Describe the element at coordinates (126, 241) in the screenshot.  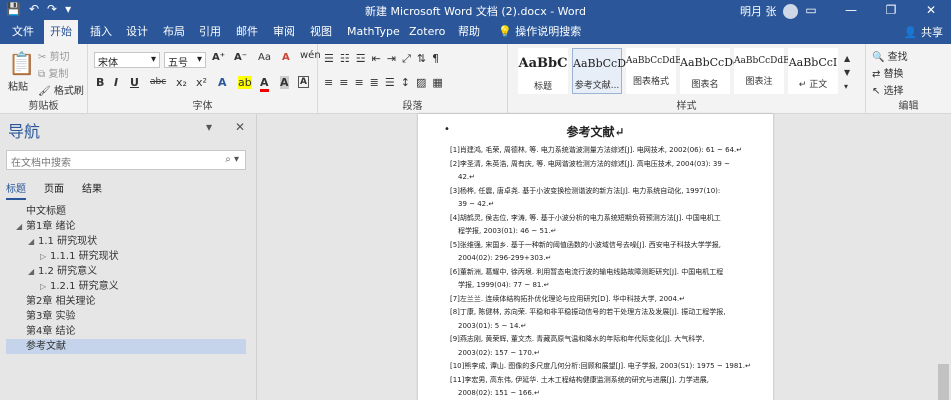
I see `nav-heading-item: ◢ 1.1 研究现状` at that location.